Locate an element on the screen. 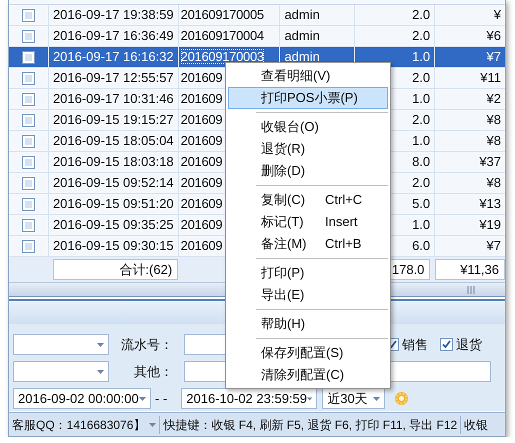 This screenshot has width=515, height=443. status-text: 收银 is located at coordinates (476, 425).